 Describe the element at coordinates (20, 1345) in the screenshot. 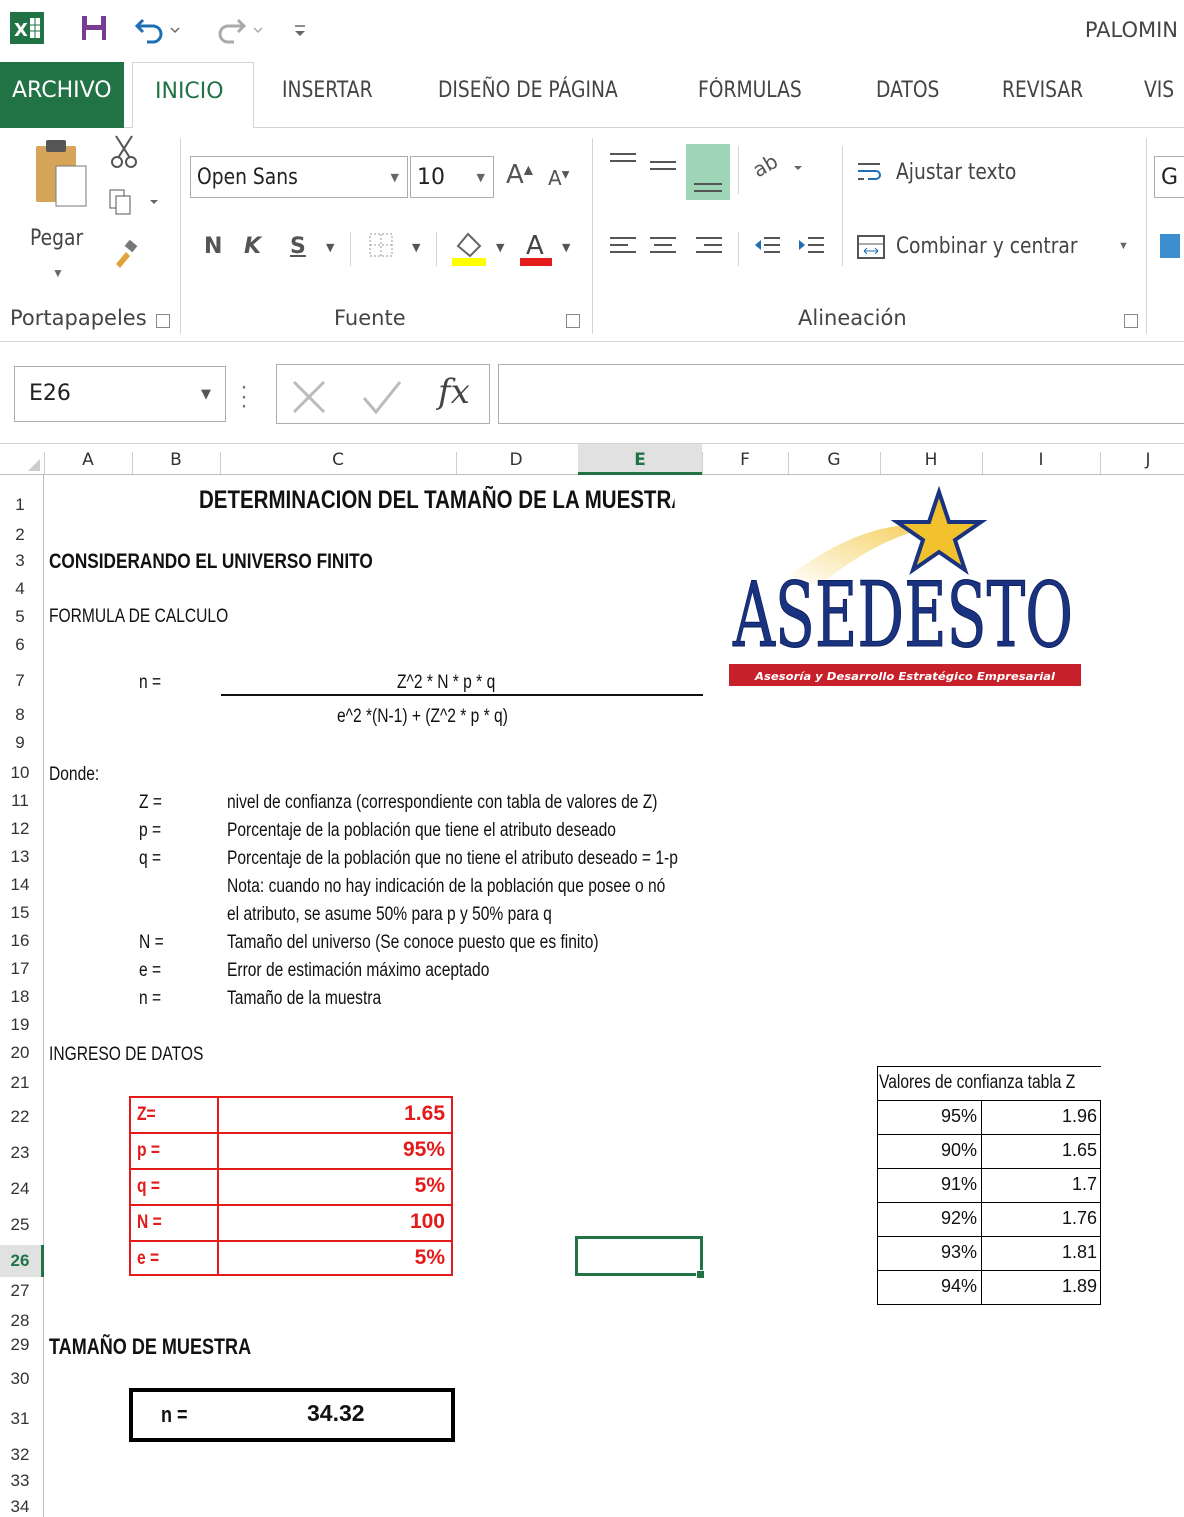

I see `row-header: 29` at that location.